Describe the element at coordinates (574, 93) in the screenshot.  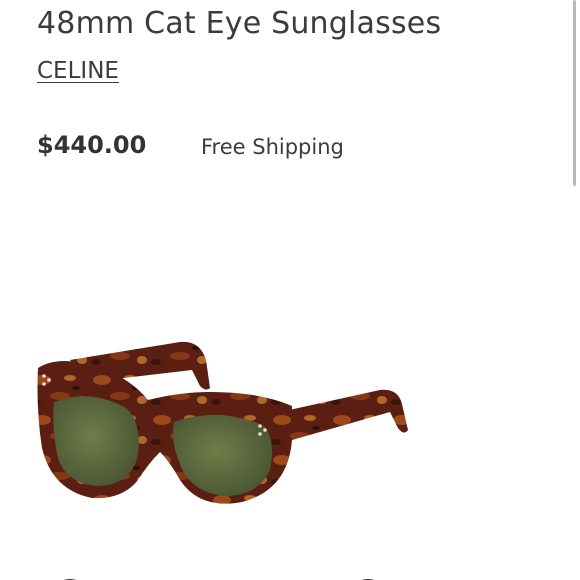
I see `scrollbar` at that location.